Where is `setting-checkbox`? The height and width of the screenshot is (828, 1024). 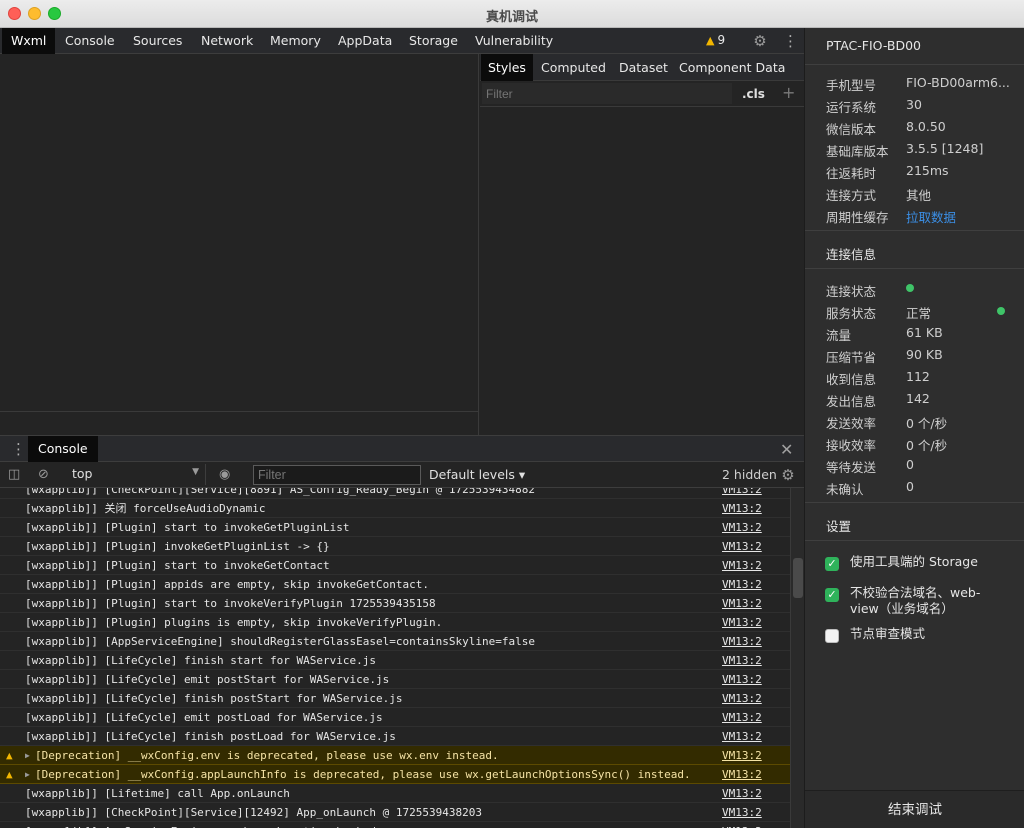 setting-checkbox is located at coordinates (832, 636).